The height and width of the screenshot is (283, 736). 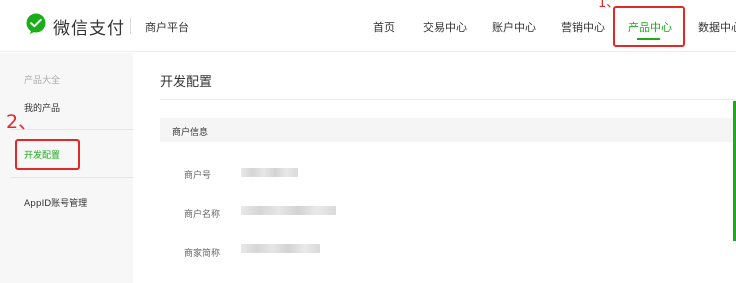 What do you see at coordinates (448, 130) in the screenshot?
I see `merchant-info-panel-header` at bounding box center [448, 130].